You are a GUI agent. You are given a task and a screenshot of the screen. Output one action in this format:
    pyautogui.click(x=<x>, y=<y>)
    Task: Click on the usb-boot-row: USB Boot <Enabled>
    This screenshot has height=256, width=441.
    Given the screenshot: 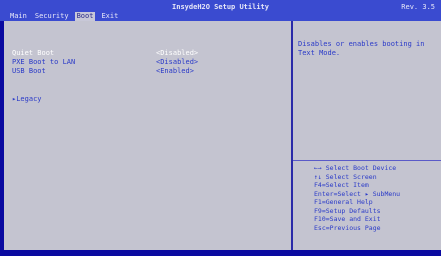 What is the action you would take?
    pyautogui.click(x=137, y=71)
    